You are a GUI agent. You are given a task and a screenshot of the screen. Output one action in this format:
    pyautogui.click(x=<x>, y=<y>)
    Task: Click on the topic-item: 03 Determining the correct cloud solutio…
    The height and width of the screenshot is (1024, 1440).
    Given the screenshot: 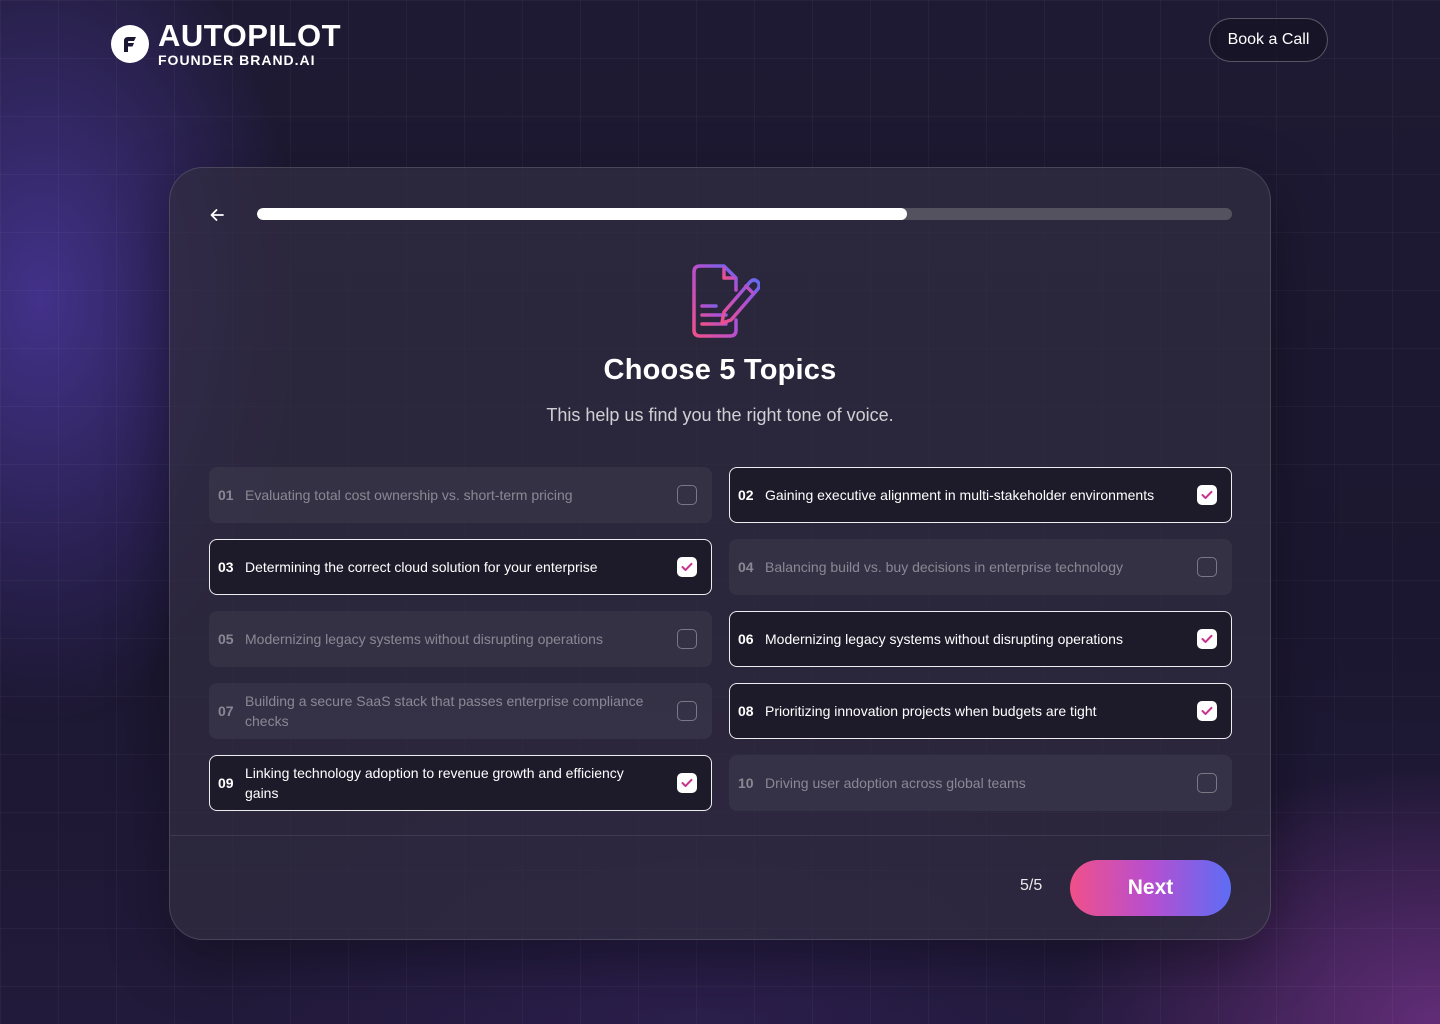 What is the action you would take?
    pyautogui.click(x=460, y=567)
    